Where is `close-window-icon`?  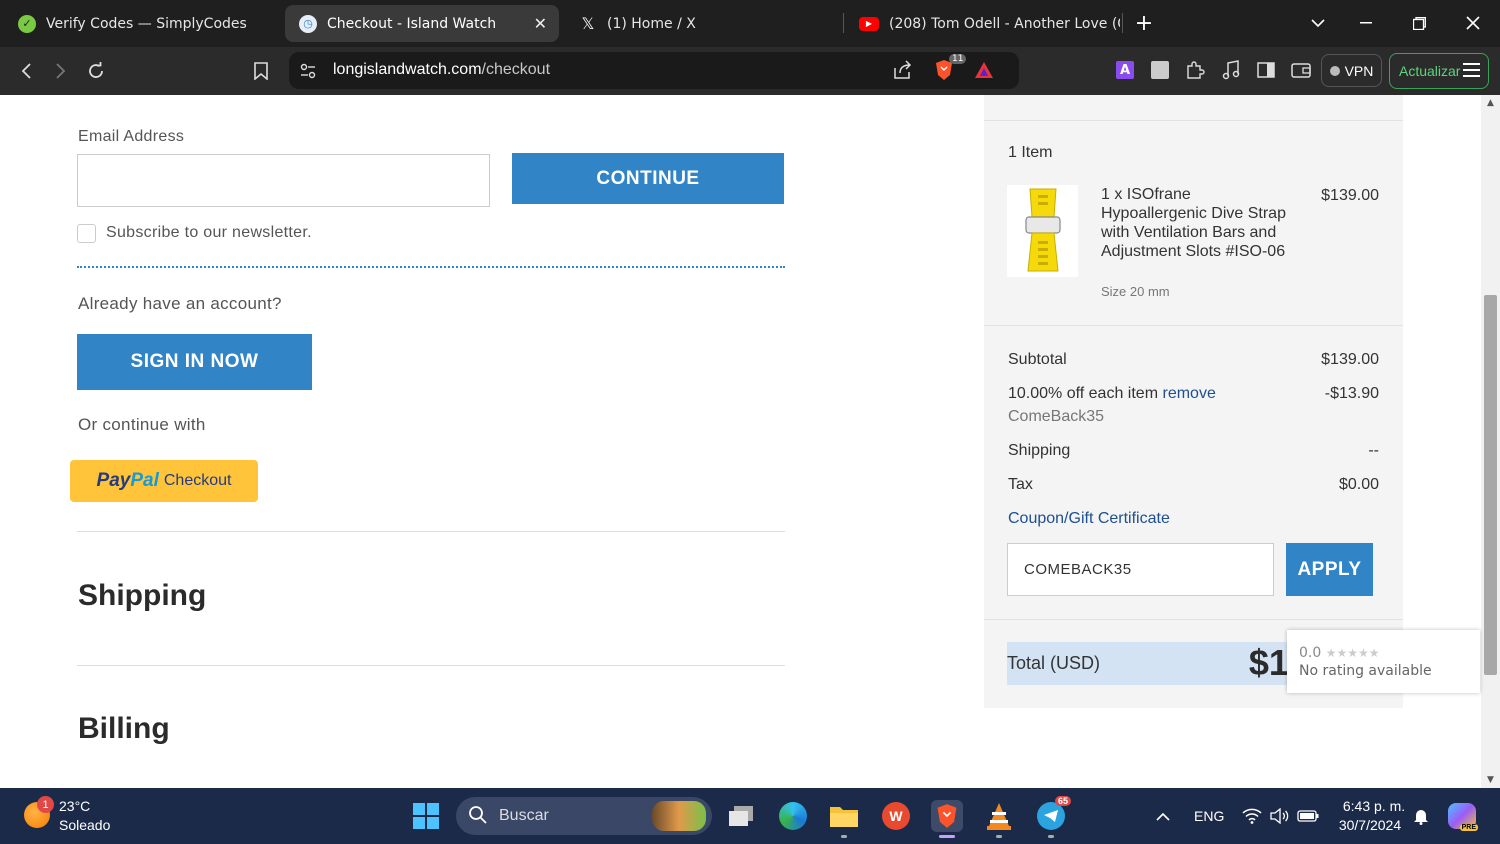 close-window-icon is located at coordinates (1473, 23).